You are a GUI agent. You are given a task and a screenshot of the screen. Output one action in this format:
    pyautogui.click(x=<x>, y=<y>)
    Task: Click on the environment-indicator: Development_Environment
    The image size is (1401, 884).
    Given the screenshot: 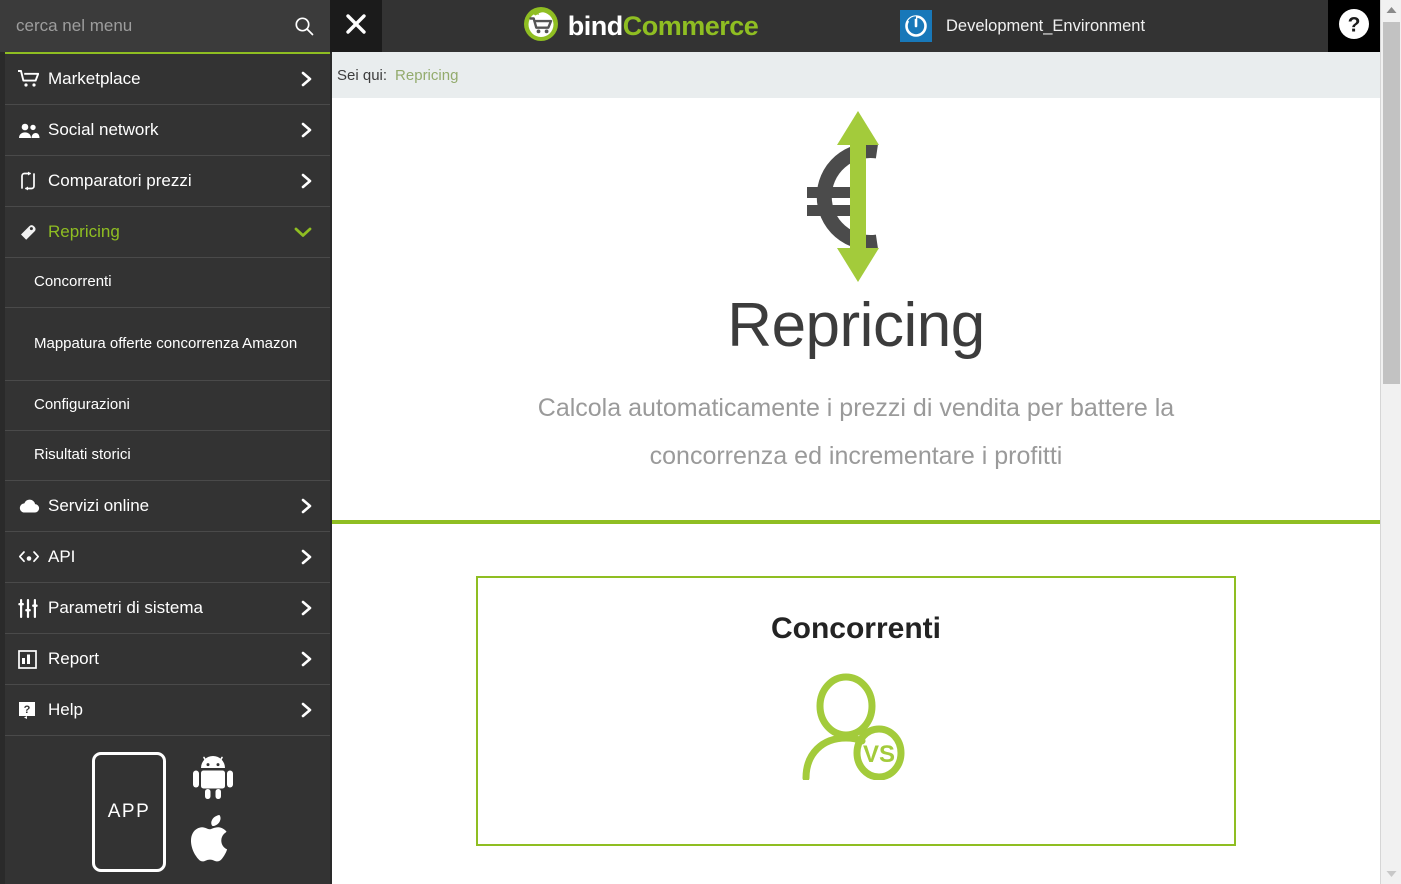 What is the action you would take?
    pyautogui.click(x=1022, y=26)
    